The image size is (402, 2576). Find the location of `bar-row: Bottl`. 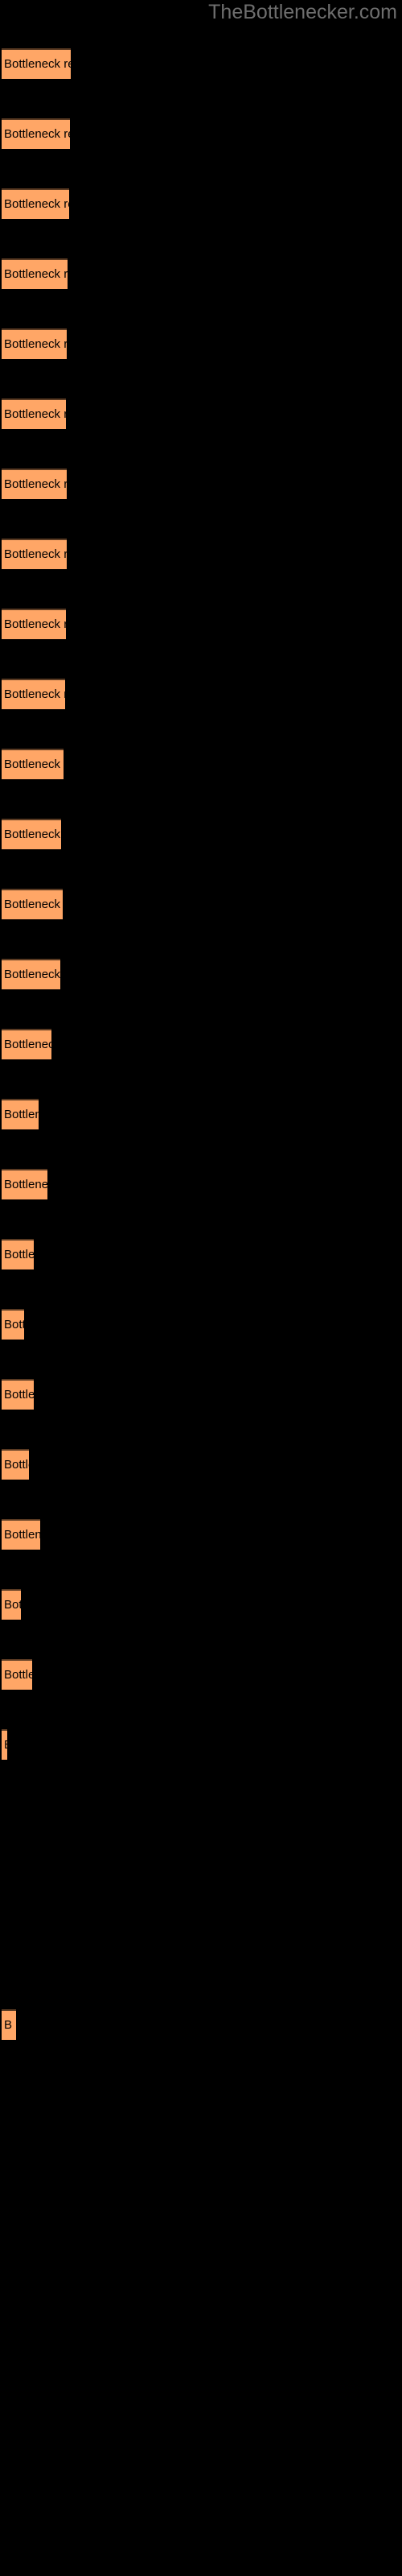

bar-row: Bottl is located at coordinates (201, 1604).